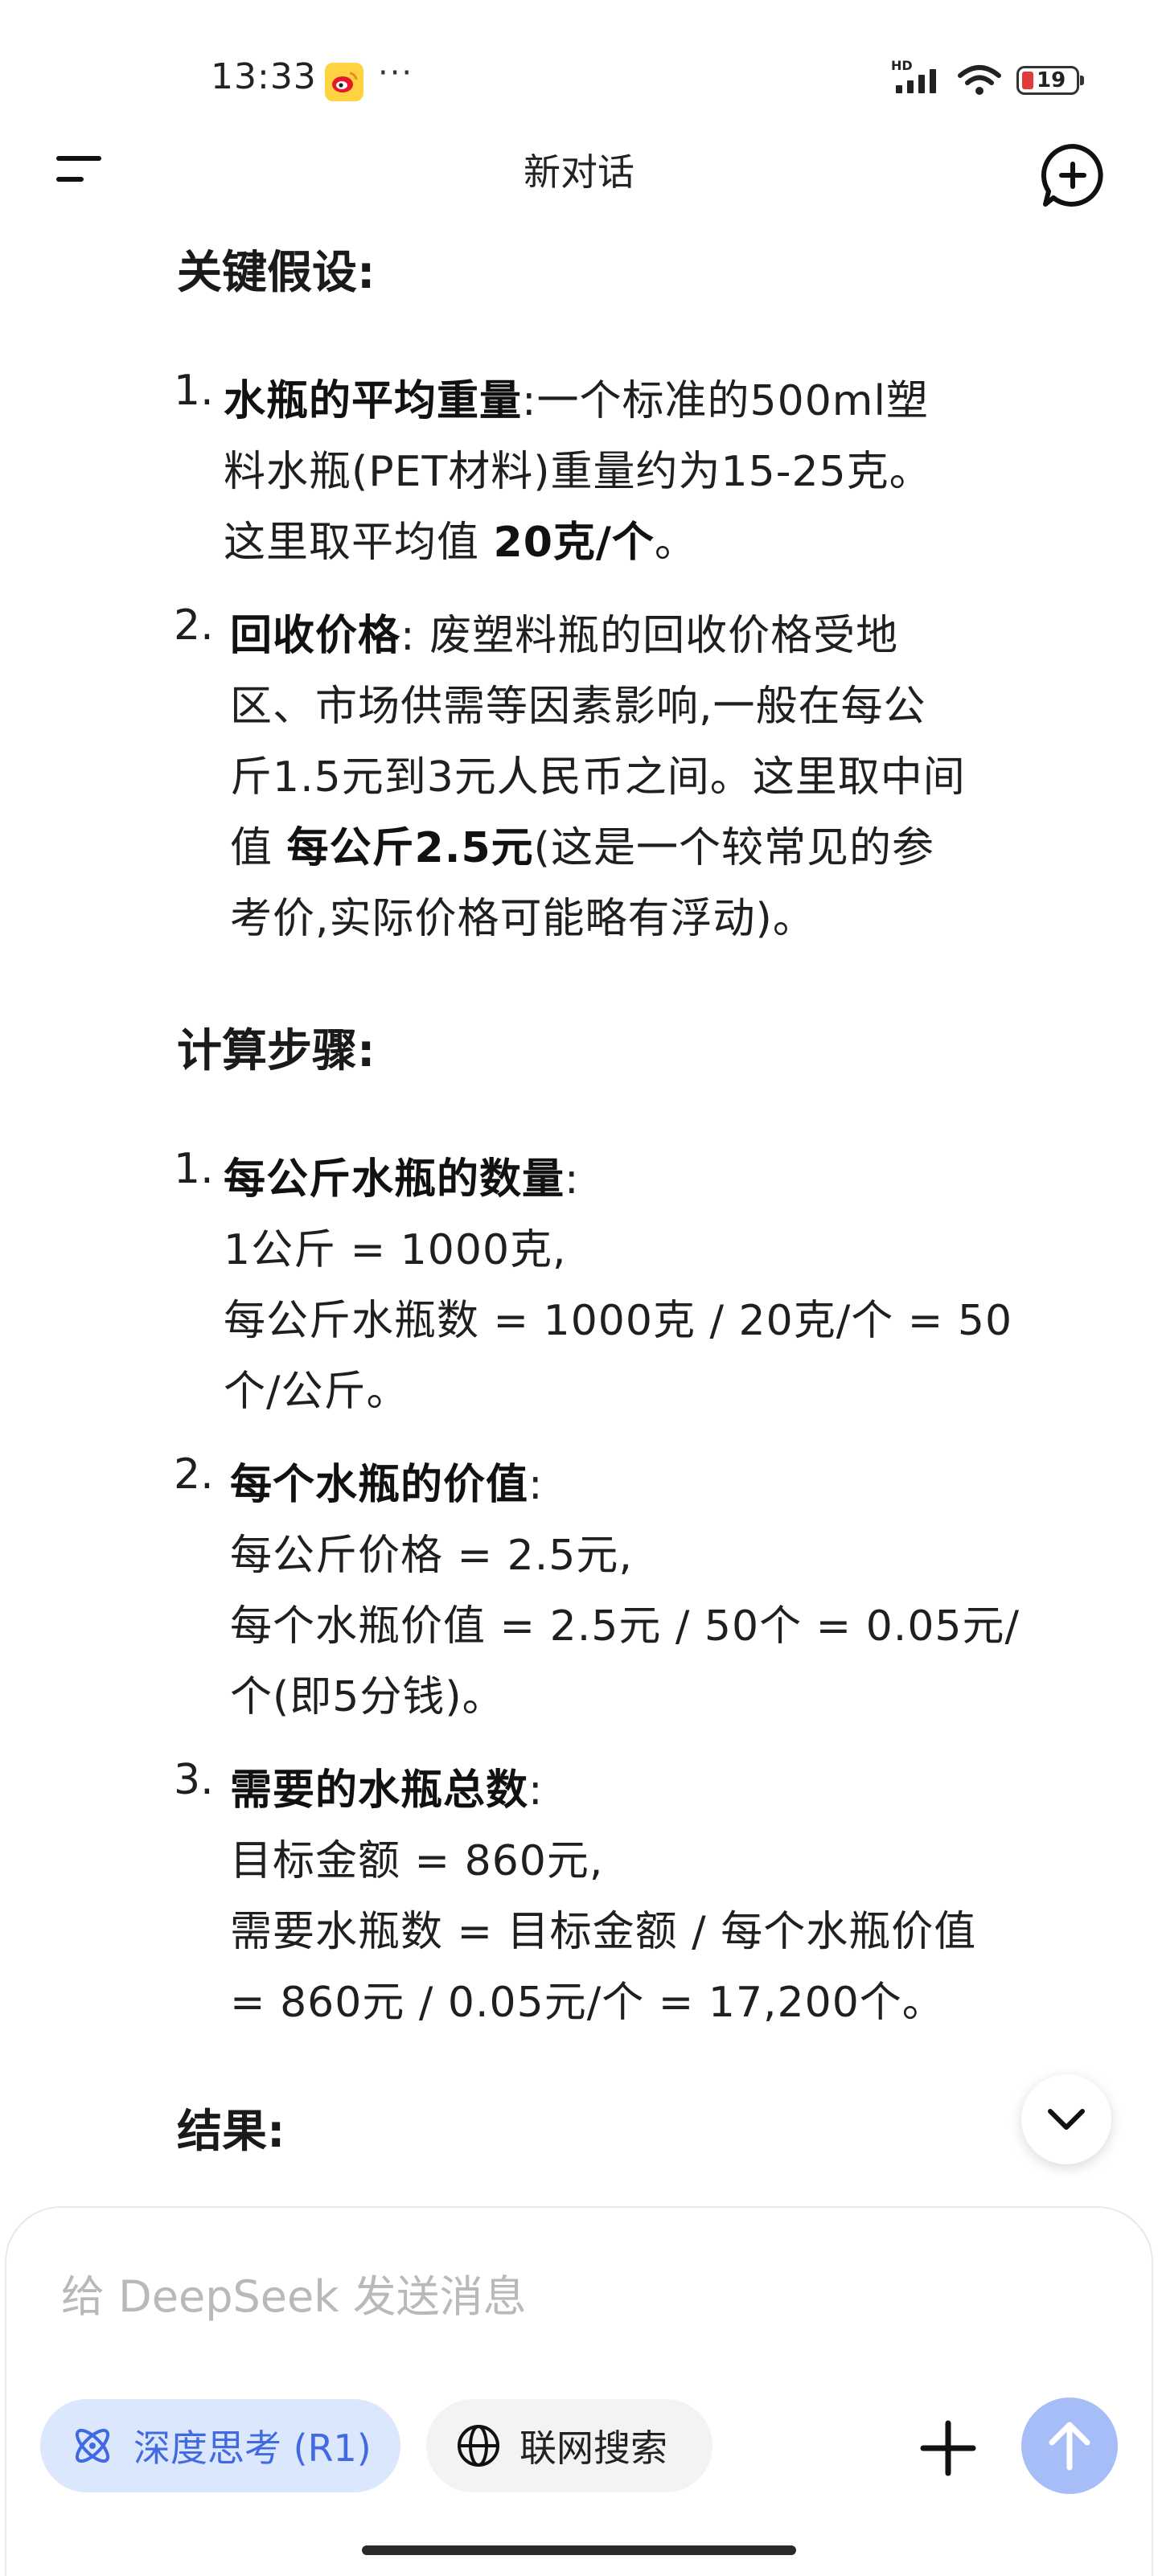 Image resolution: width=1158 pixels, height=2576 pixels. What do you see at coordinates (395, 1250) in the screenshot?
I see `list-item-text: 1公斤 = 1000克,` at bounding box center [395, 1250].